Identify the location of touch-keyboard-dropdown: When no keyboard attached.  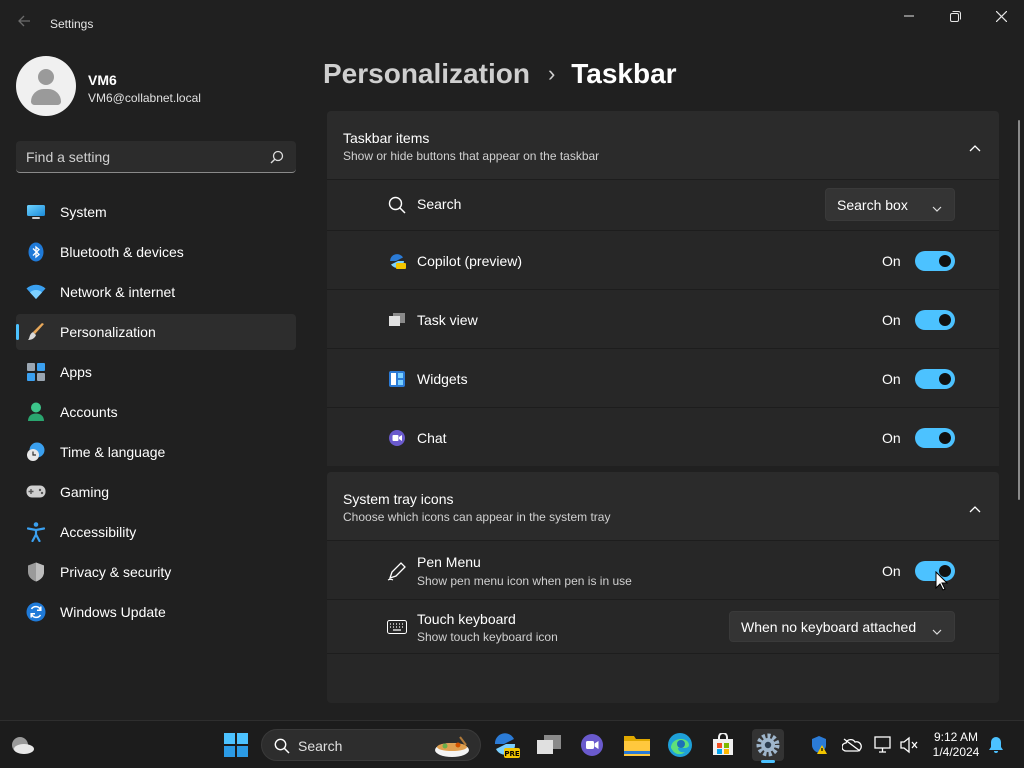
(842, 626).